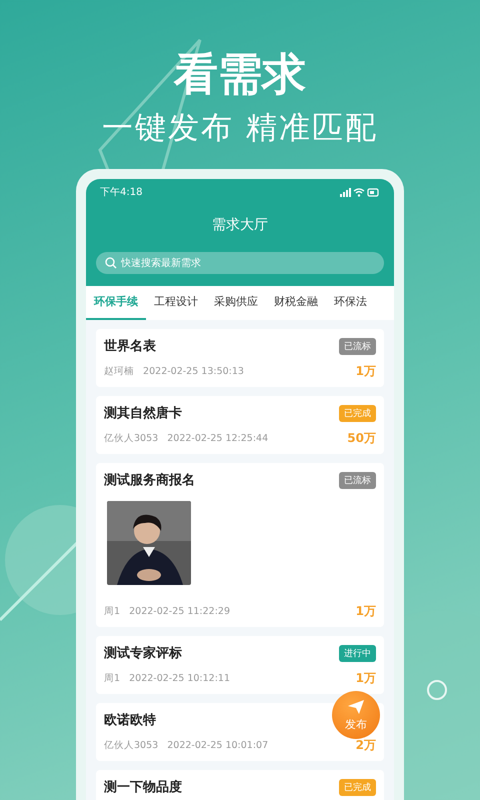 The image size is (480, 800). I want to click on category-tab: 财税金融, so click(296, 303).